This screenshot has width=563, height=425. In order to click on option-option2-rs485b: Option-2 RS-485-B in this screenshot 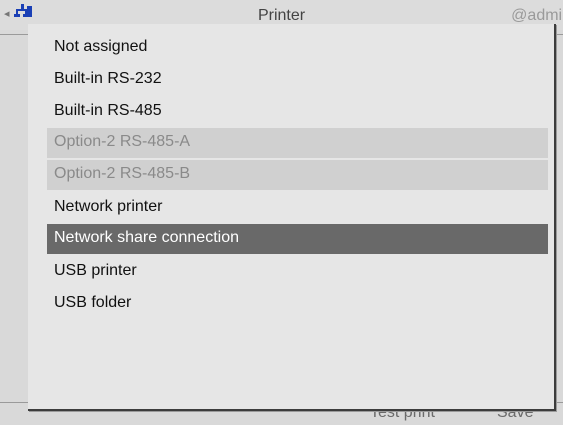, I will do `click(297, 175)`.